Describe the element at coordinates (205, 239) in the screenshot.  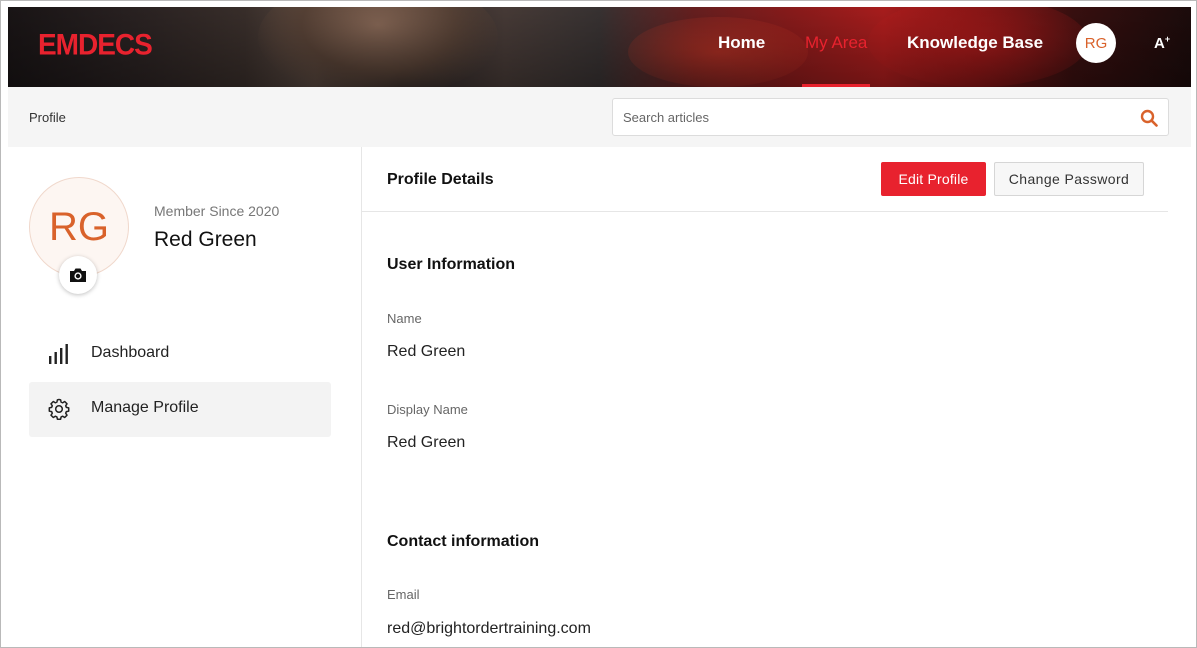
I see `profile-name: Red Green` at that location.